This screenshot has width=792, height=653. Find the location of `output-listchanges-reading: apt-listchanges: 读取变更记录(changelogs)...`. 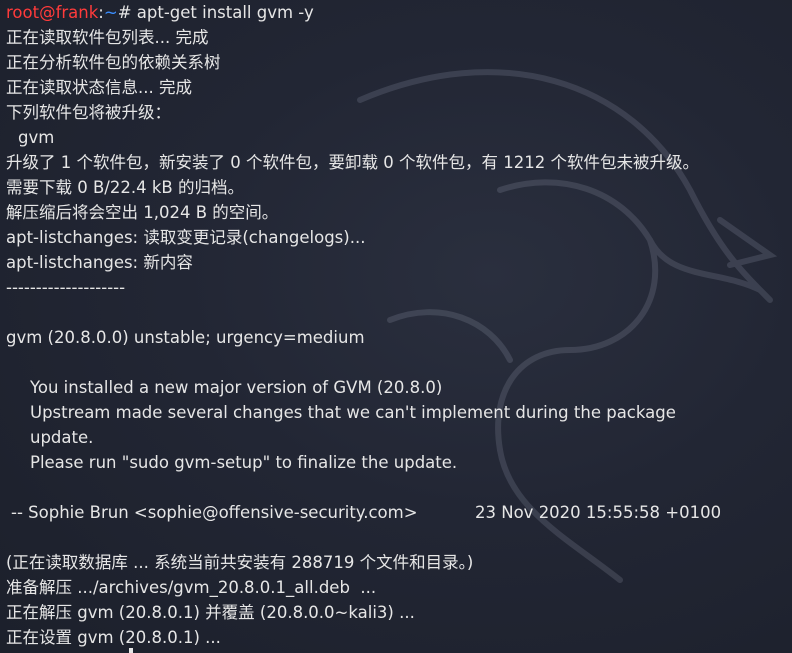

output-listchanges-reading: apt-listchanges: 读取变更记录(changelogs)... is located at coordinates (186, 237).